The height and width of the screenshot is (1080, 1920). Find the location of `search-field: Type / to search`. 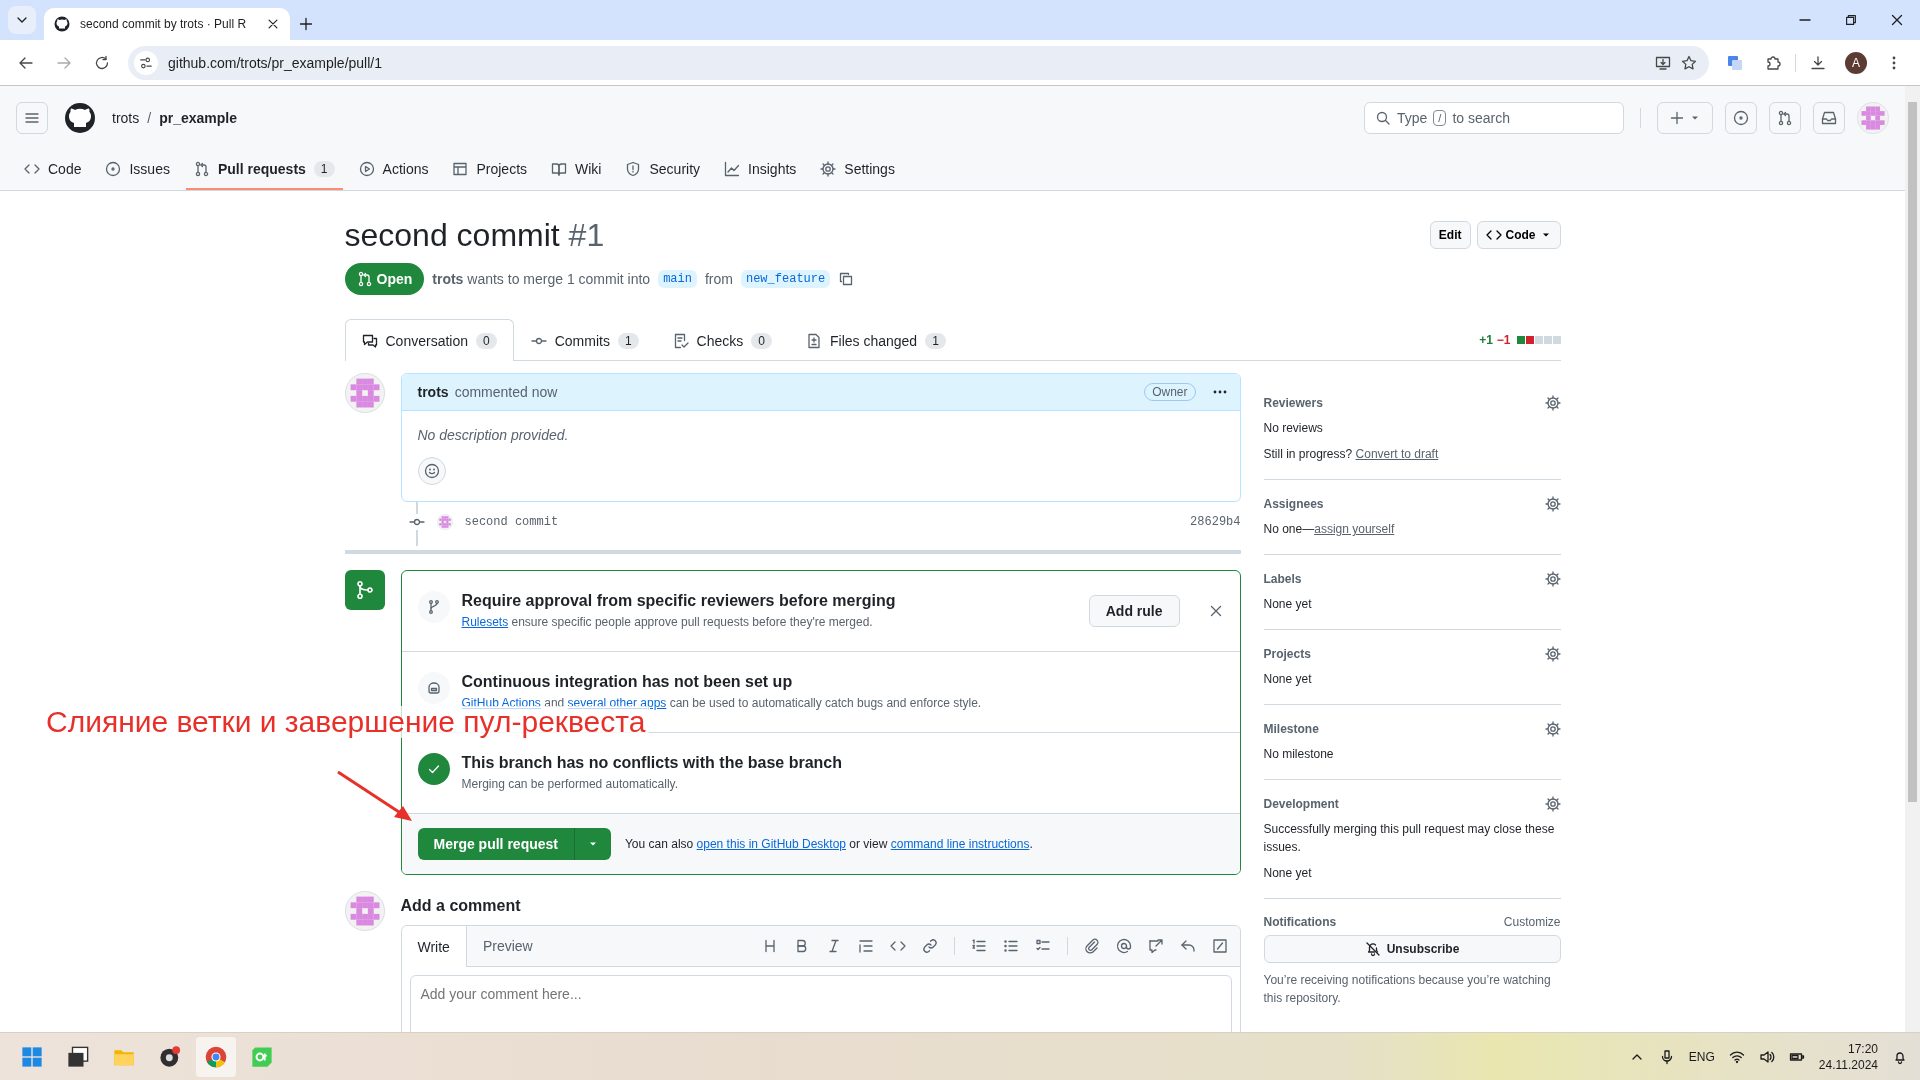

search-field: Type / to search is located at coordinates (1494, 118).